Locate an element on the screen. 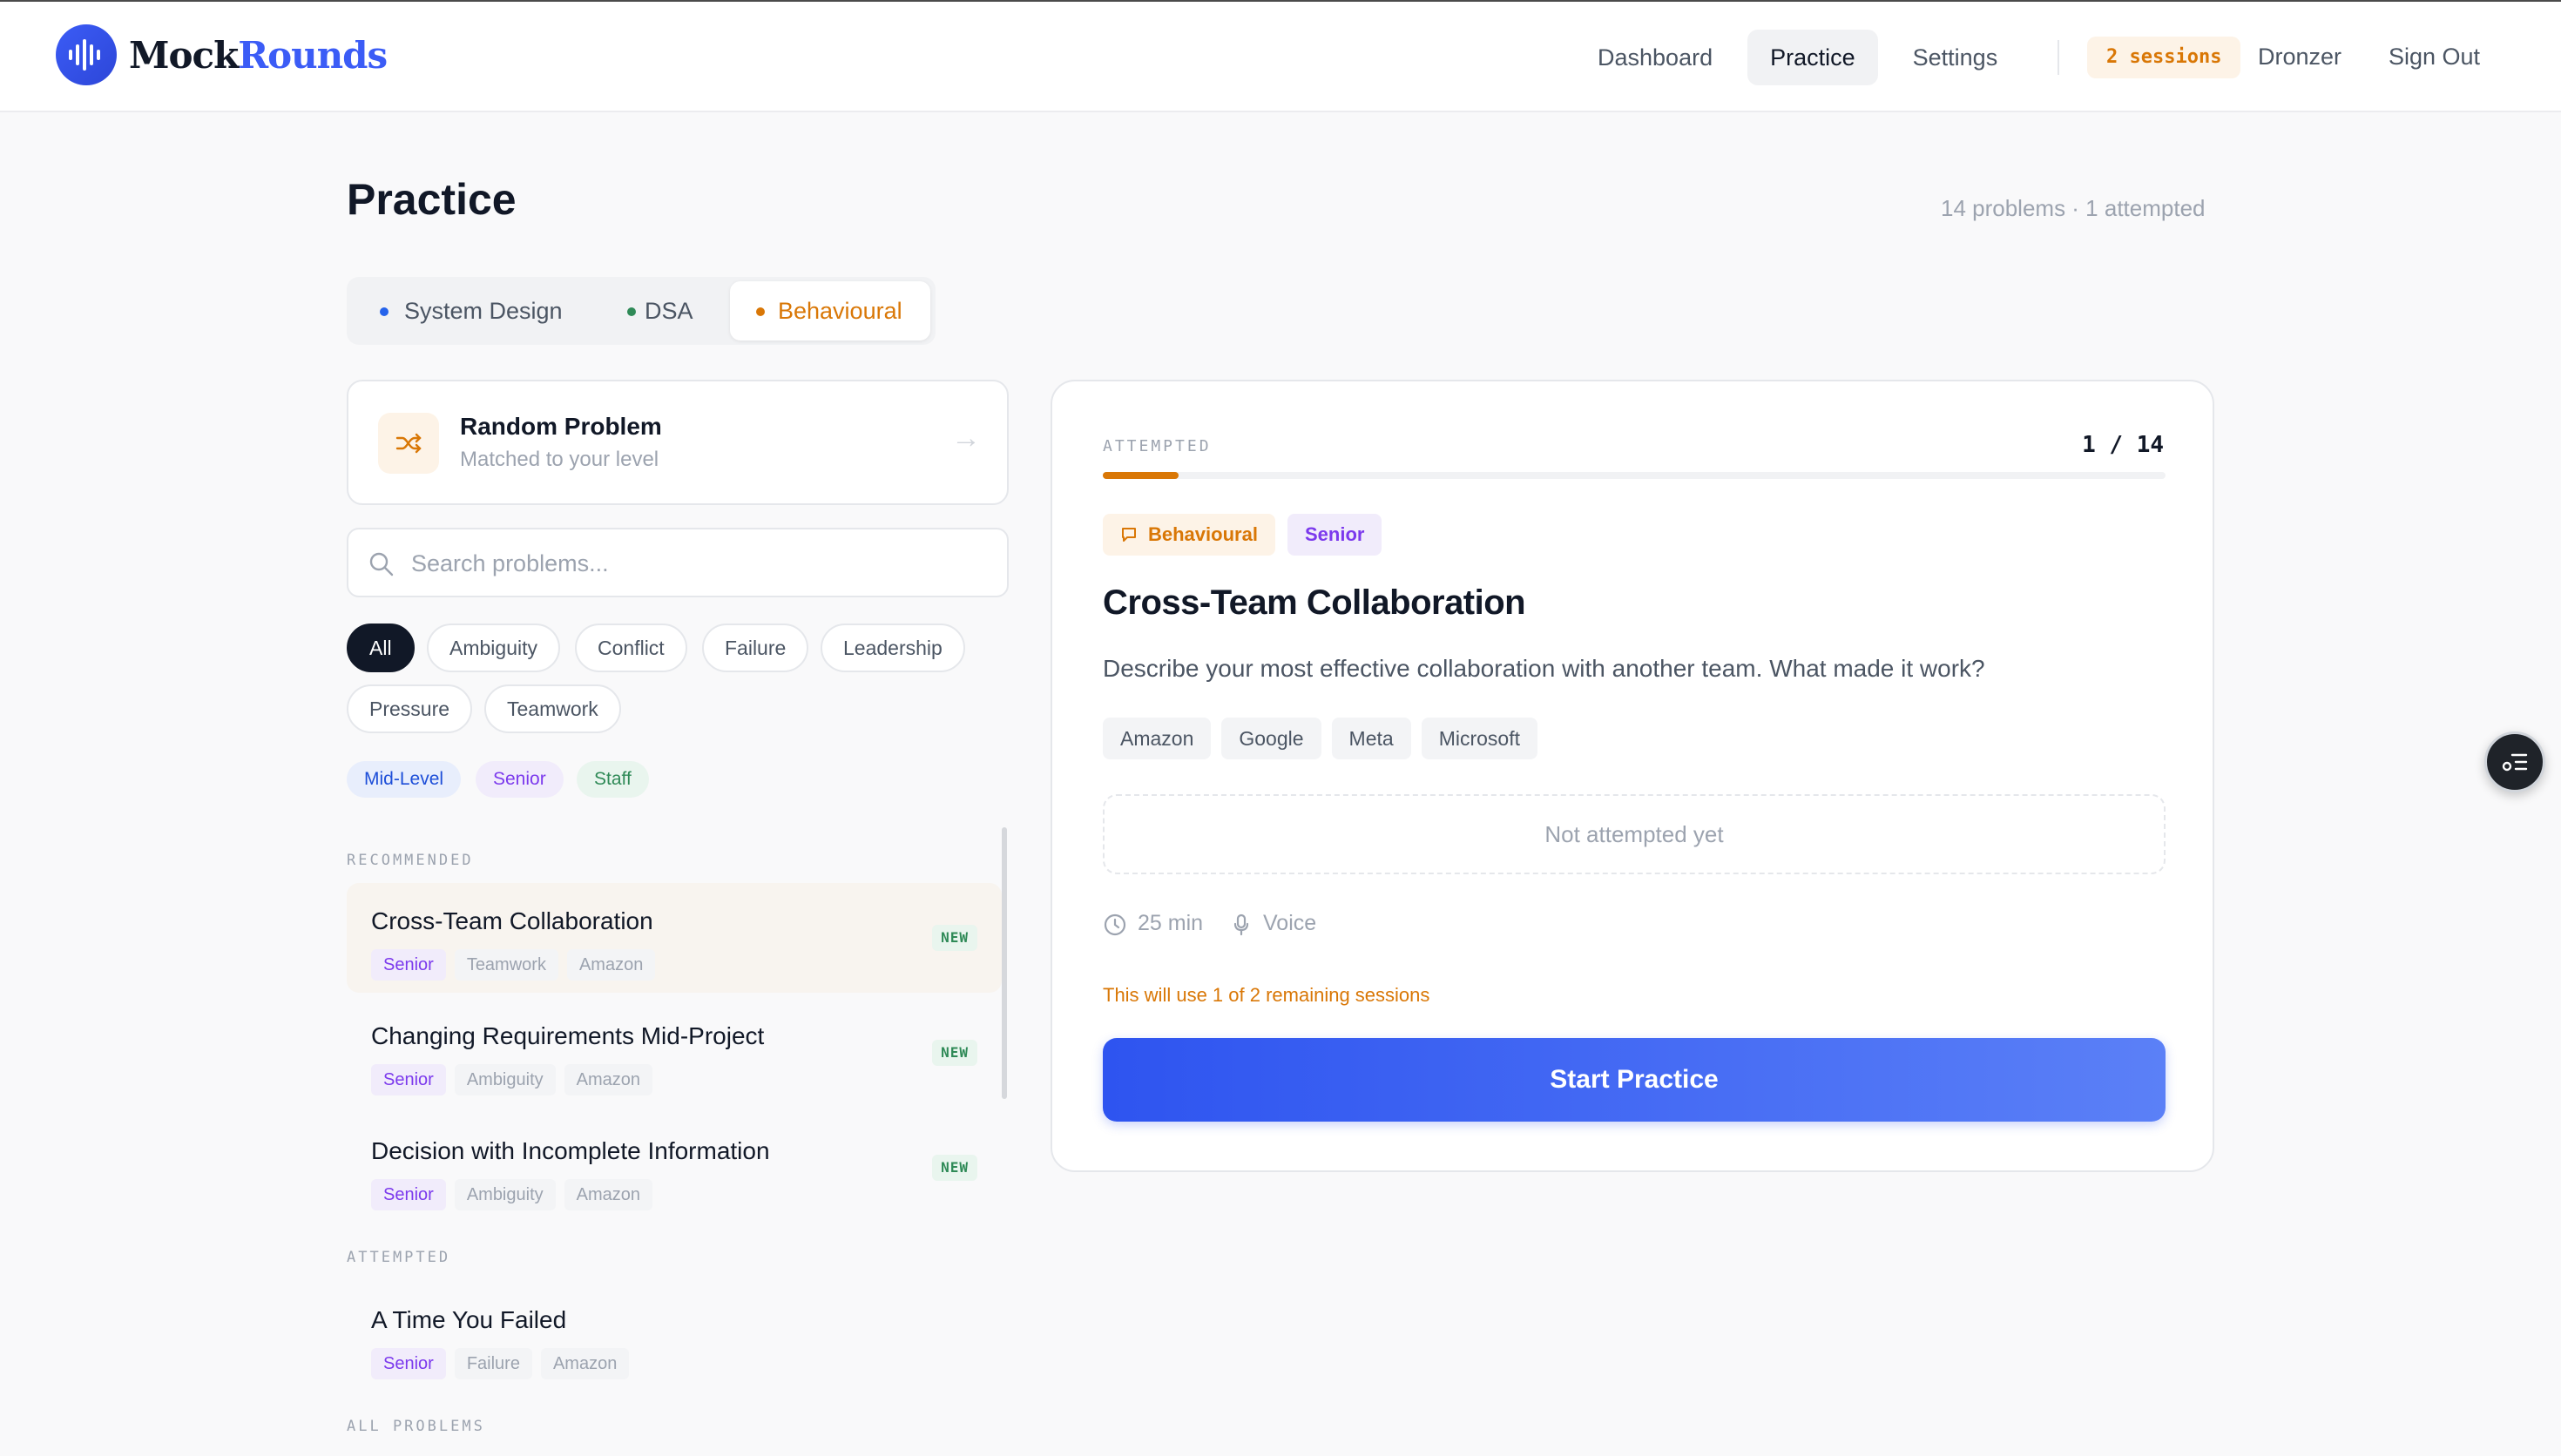 This screenshot has height=1456, width=2561. progress-track is located at coordinates (1634, 475).